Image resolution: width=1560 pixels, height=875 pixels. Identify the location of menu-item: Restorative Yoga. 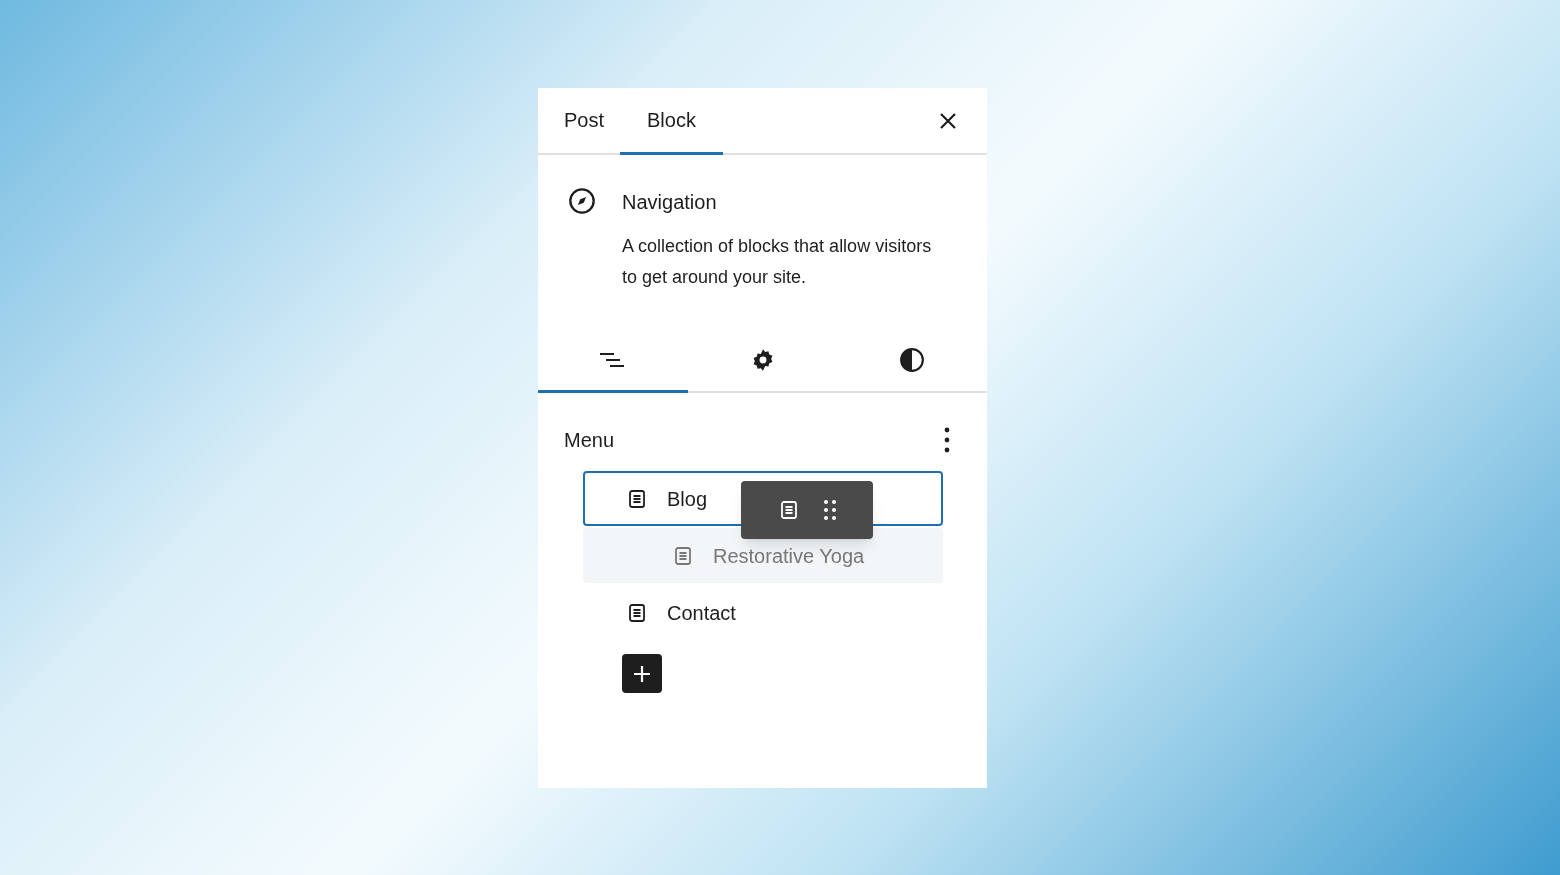
(763, 555).